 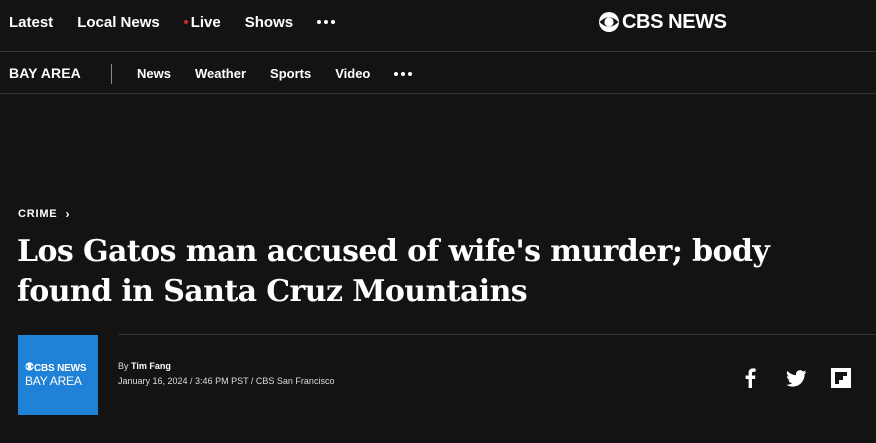 I want to click on section-sports: Sports, so click(x=290, y=73).